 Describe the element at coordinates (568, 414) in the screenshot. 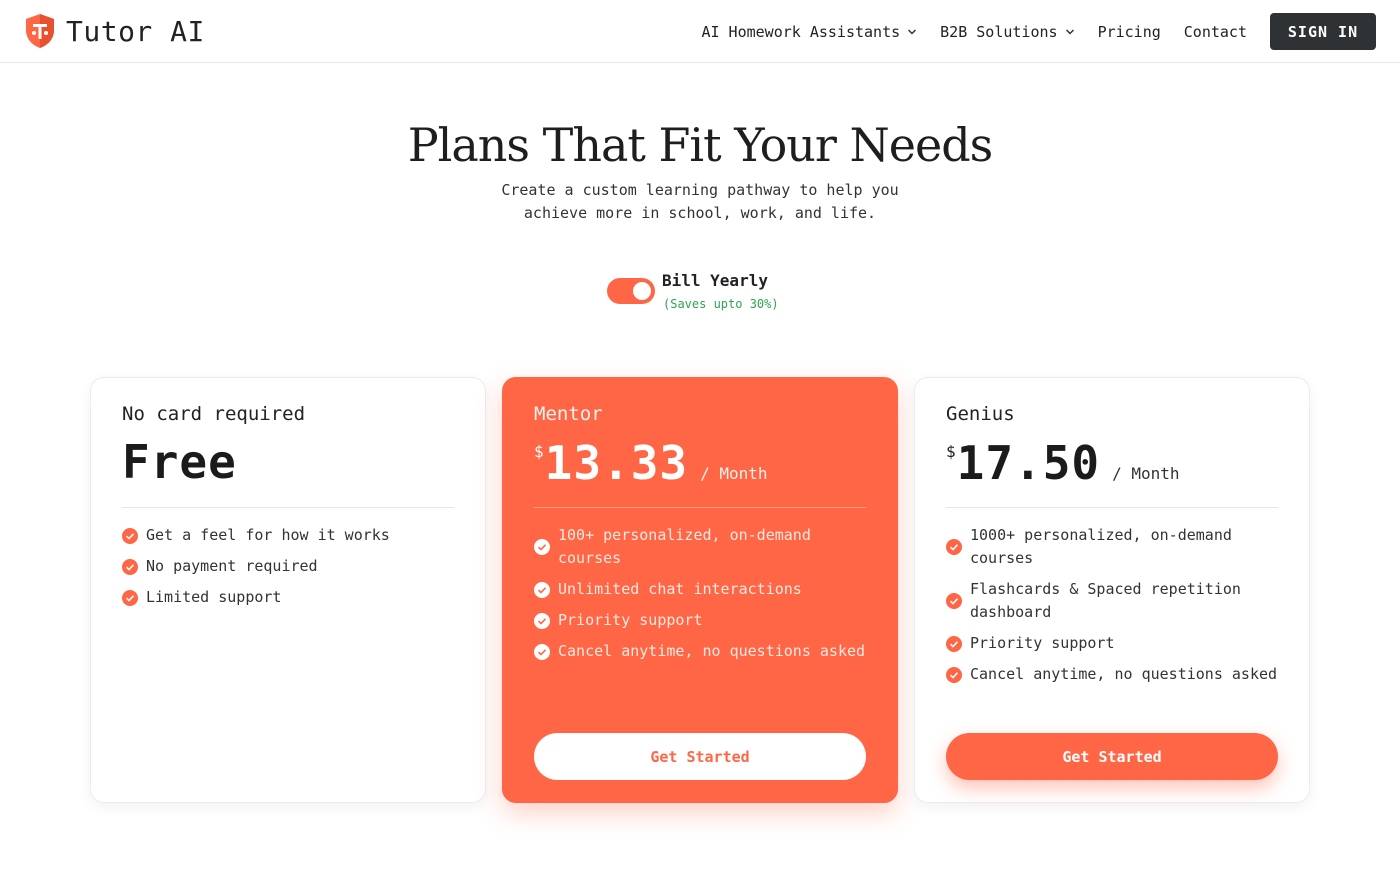

I see `plan-name: Mentor` at that location.